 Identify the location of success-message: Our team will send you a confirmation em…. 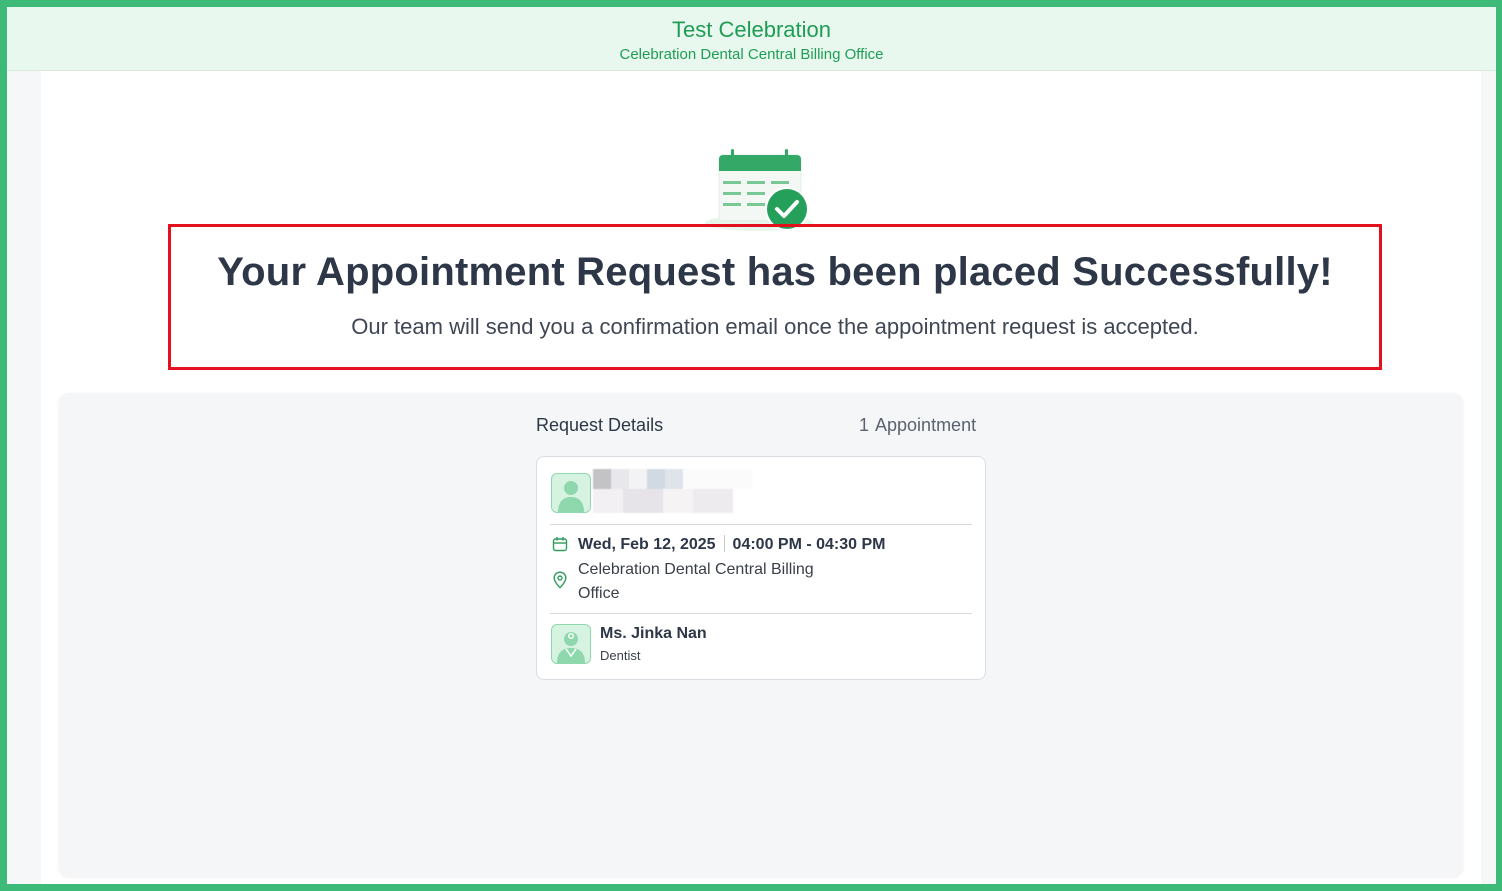
(775, 326).